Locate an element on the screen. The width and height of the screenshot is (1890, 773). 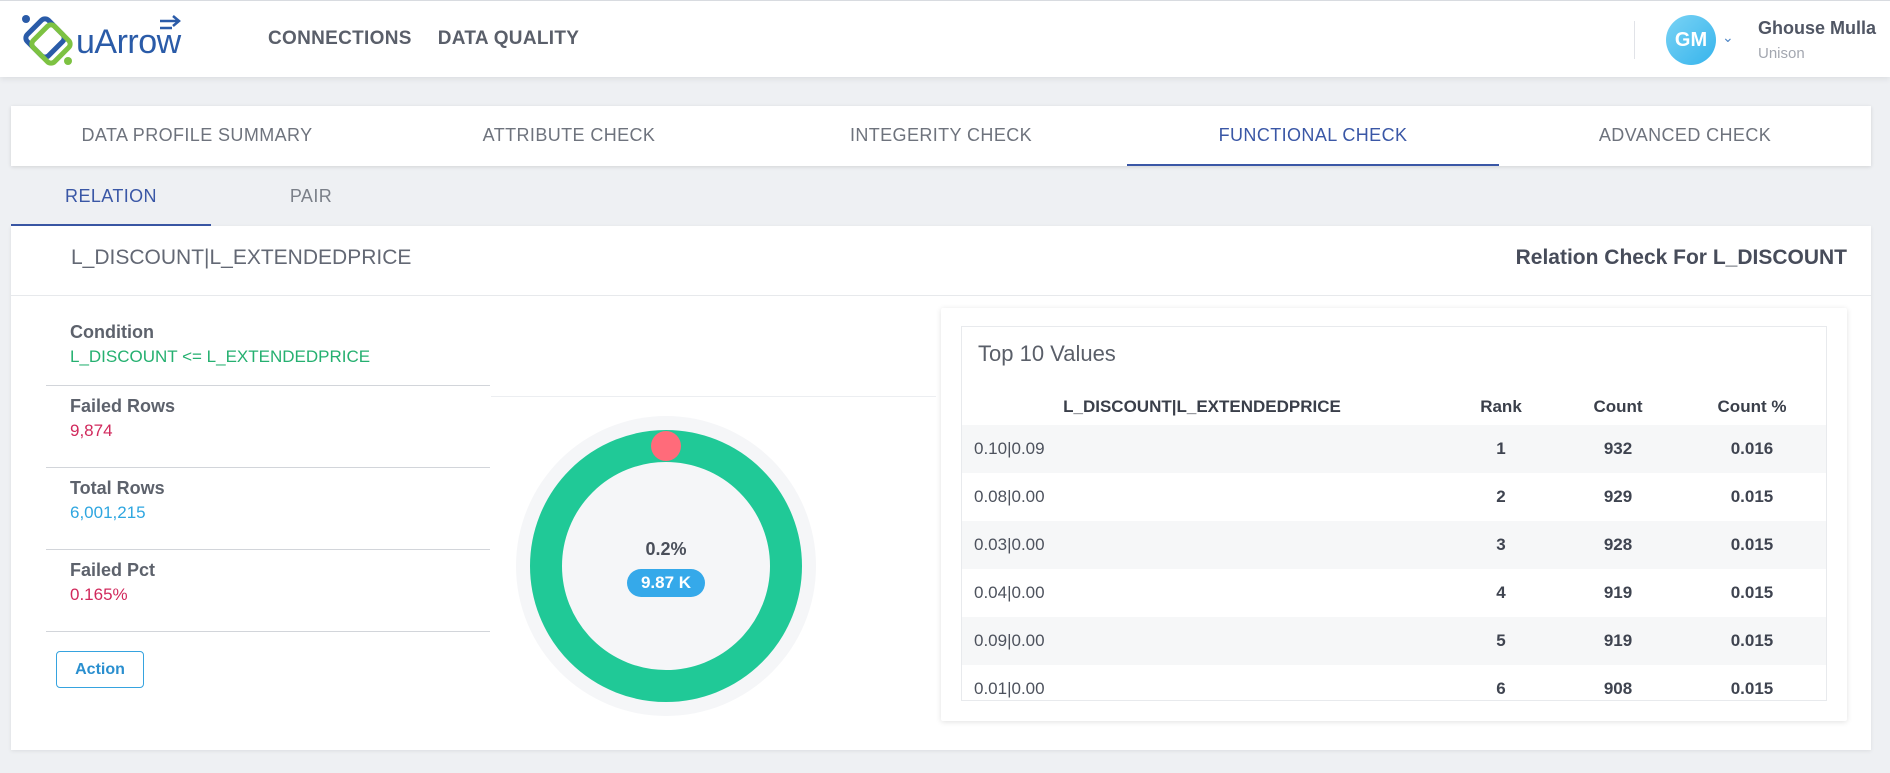
arrow-icon is located at coordinates (170, 22).